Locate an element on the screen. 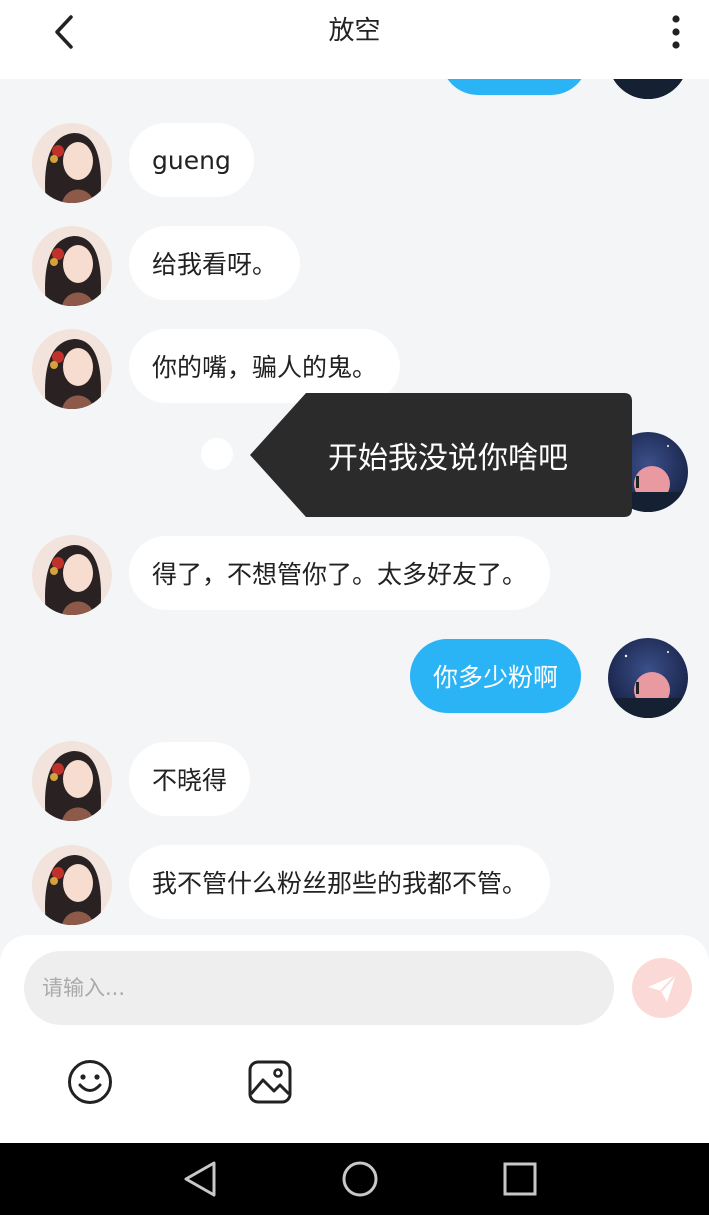 The height and width of the screenshot is (1215, 709). message-bubble-incoming: gueng is located at coordinates (191, 160).